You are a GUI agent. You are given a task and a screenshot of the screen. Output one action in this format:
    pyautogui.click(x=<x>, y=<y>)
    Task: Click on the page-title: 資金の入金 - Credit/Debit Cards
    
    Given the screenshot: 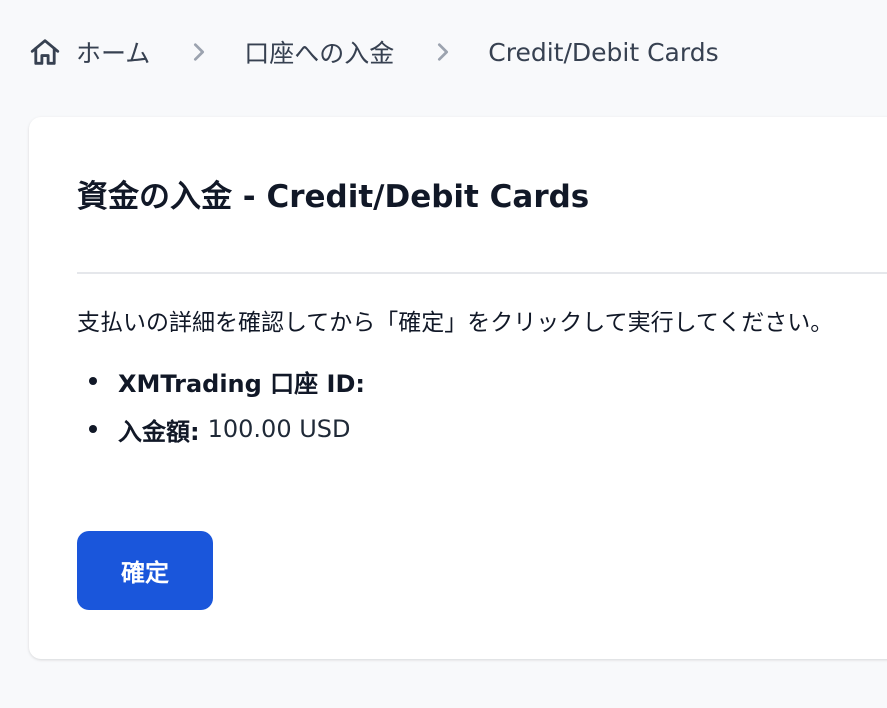 What is the action you would take?
    pyautogui.click(x=333, y=197)
    